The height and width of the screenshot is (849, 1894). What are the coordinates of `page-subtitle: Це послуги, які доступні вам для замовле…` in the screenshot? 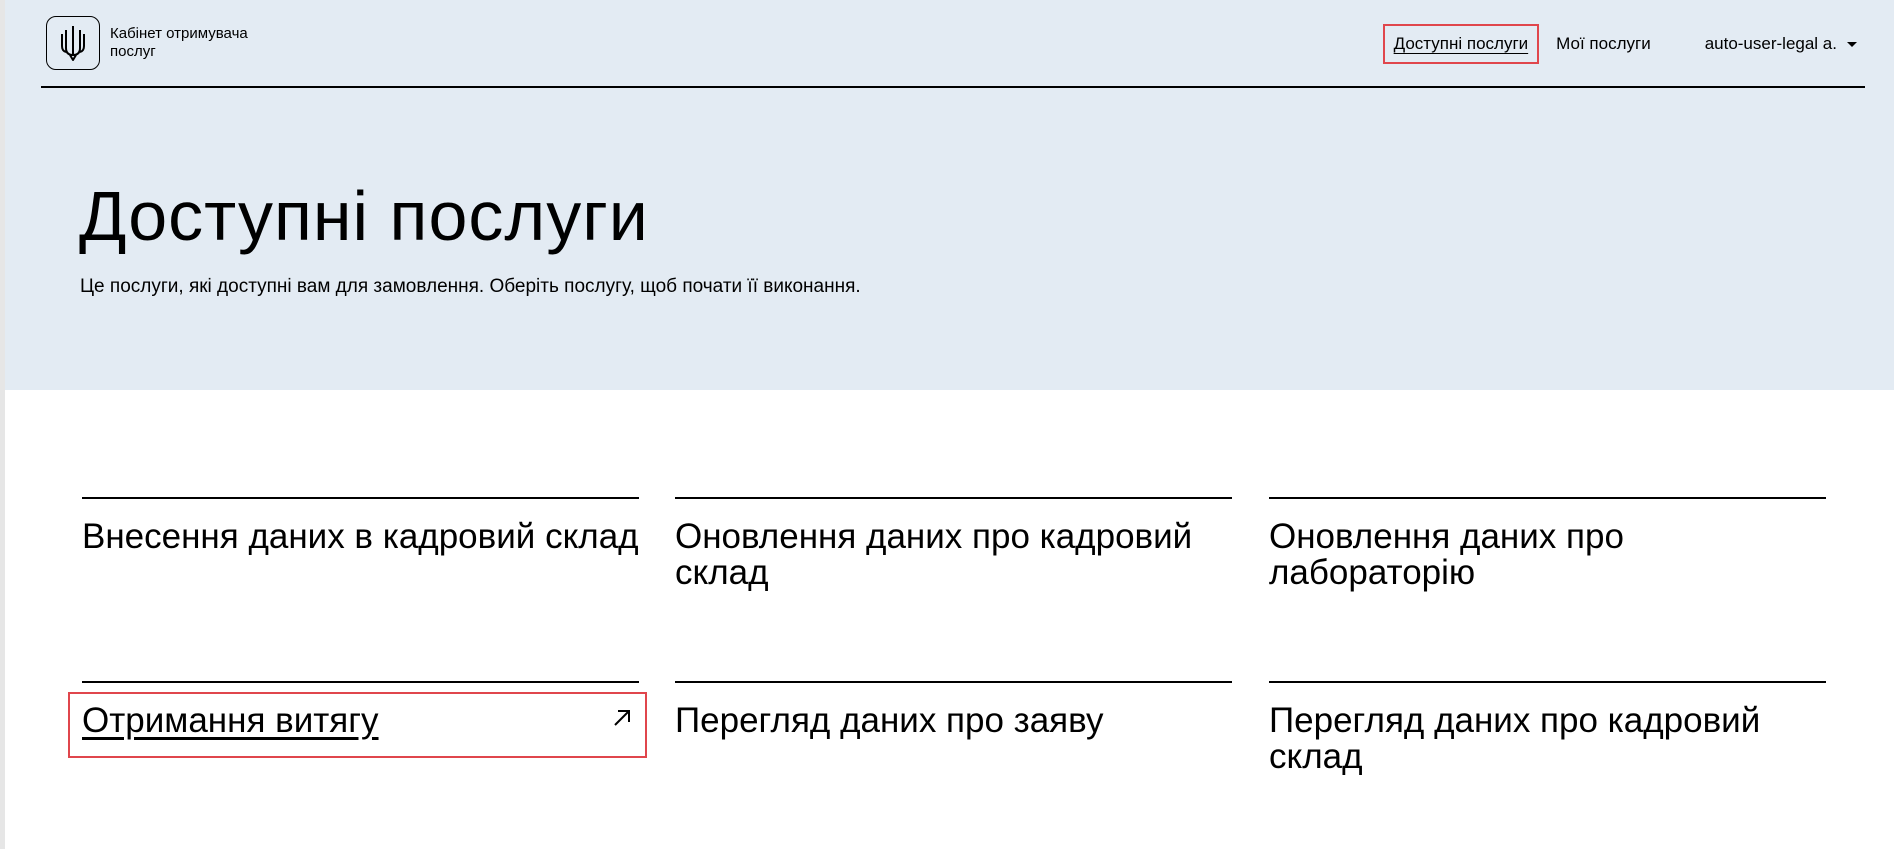 It's located at (470, 286).